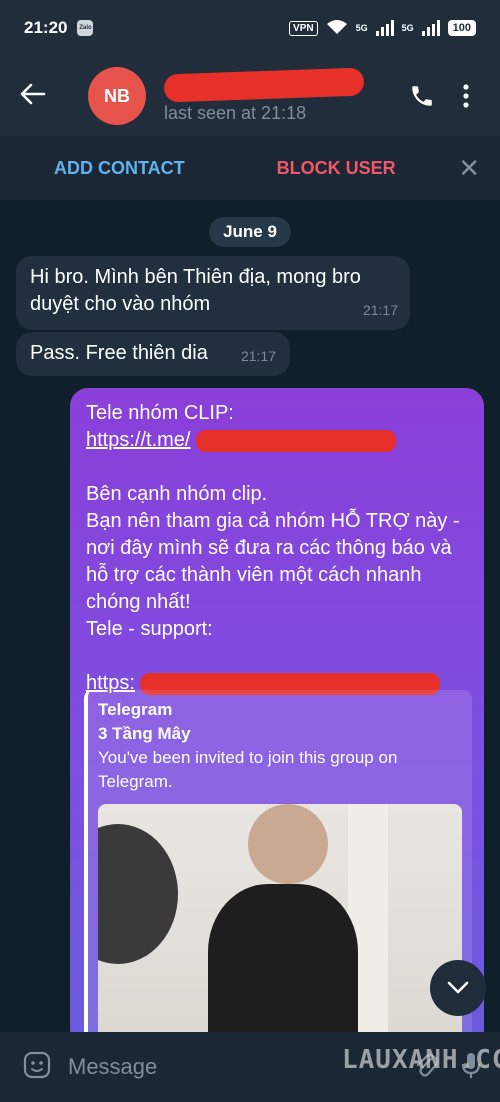  Describe the element at coordinates (119, 168) in the screenshot. I see `add-contact-button: ADD CONTACT` at that location.